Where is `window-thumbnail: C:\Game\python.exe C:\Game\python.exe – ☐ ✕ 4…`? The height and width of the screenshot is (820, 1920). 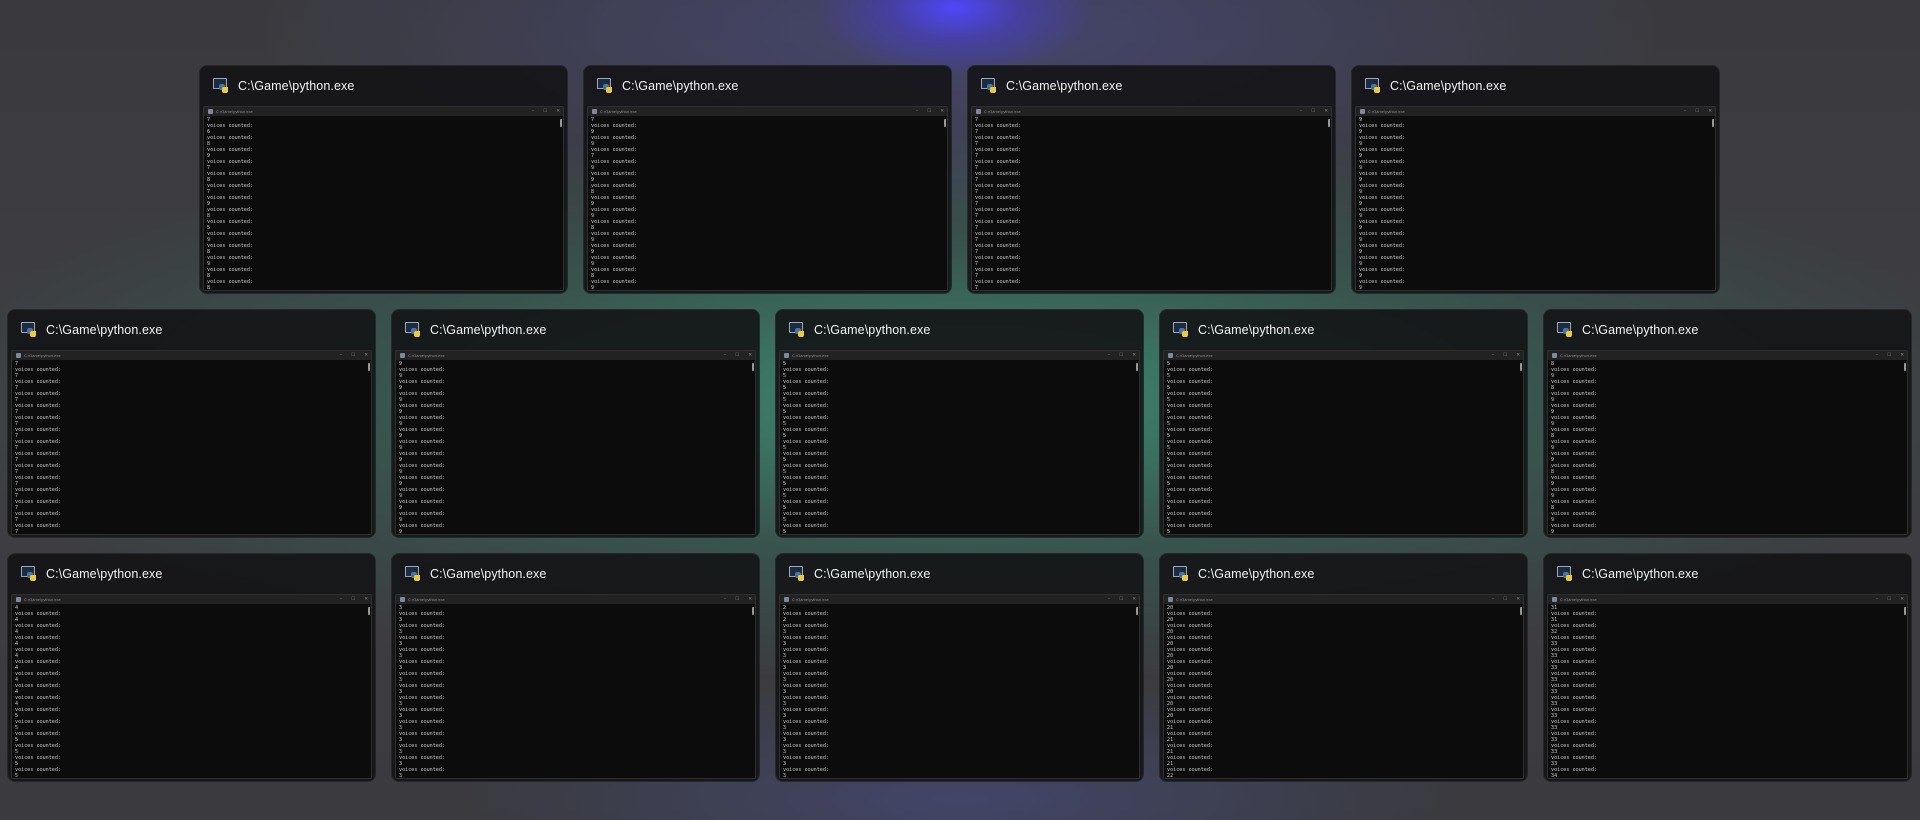 window-thumbnail: C:\Game\python.exe C:\Game\python.exe – ☐ ✕ 4… is located at coordinates (191, 667).